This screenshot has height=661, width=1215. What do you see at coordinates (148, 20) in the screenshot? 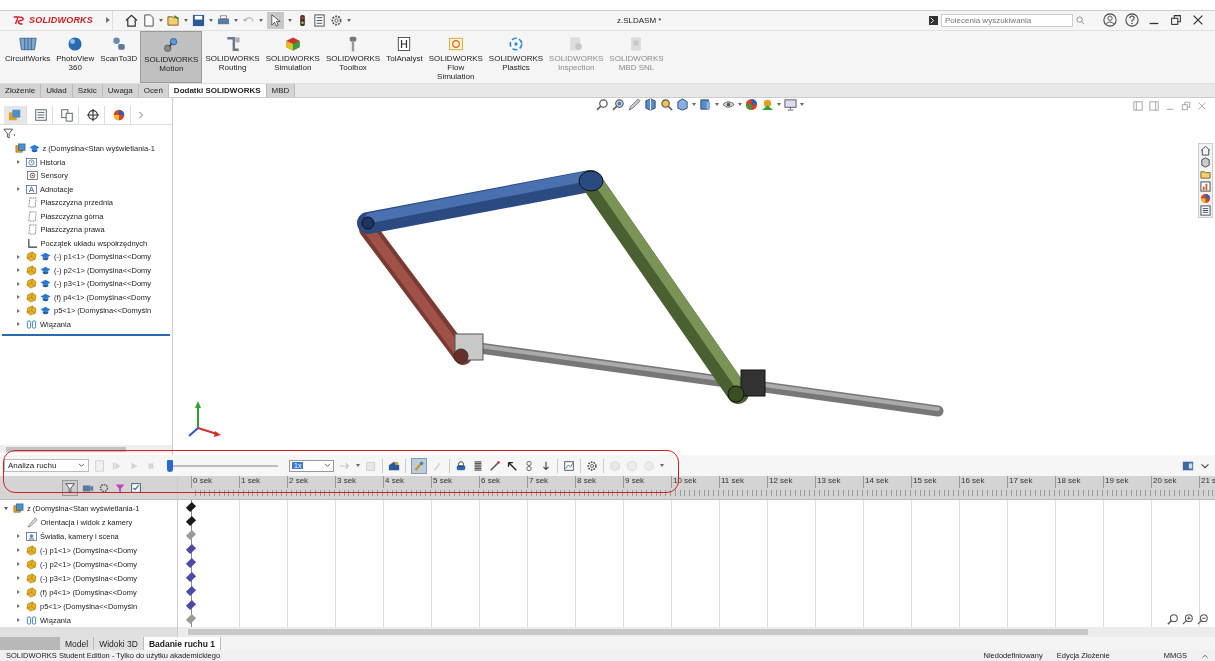
I see `new-document-icon` at bounding box center [148, 20].